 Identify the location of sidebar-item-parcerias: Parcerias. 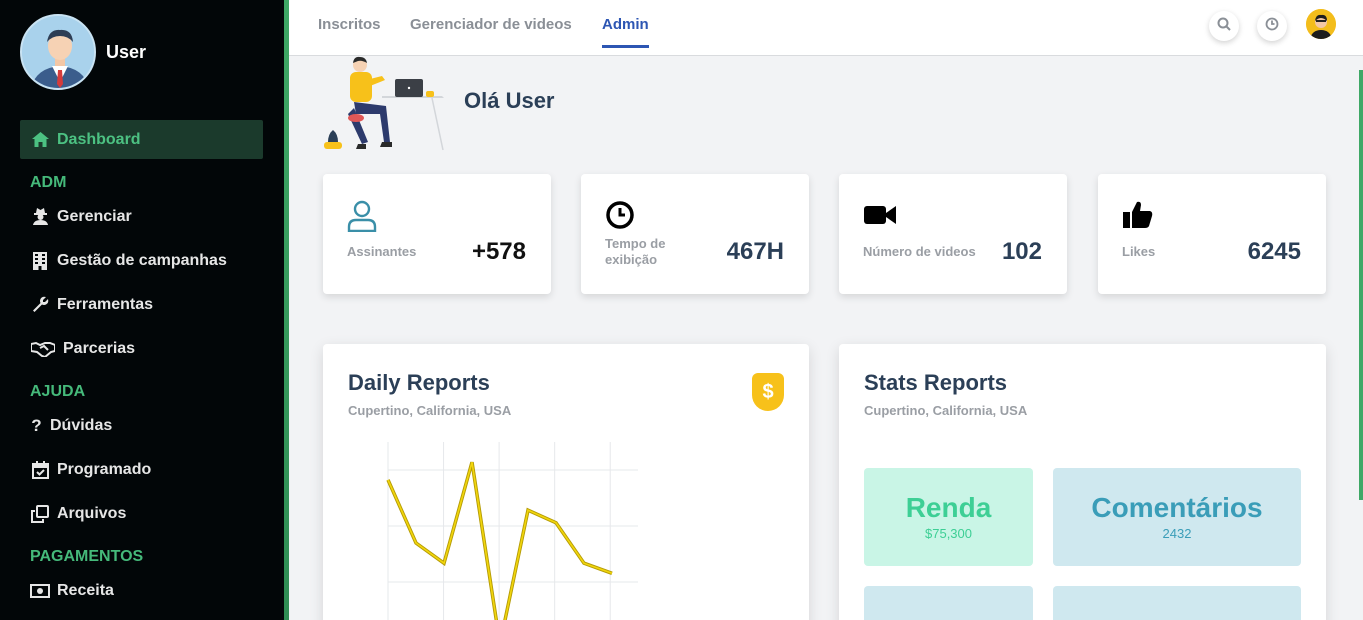
(141, 348).